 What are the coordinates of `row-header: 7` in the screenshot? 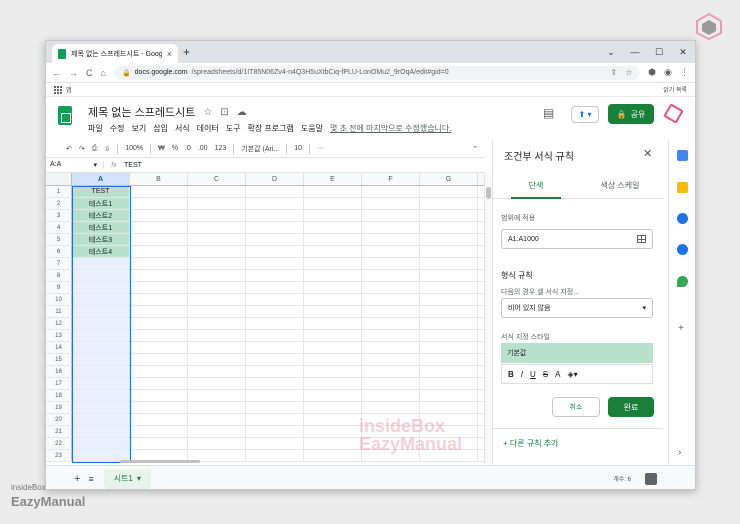 It's located at (59, 263).